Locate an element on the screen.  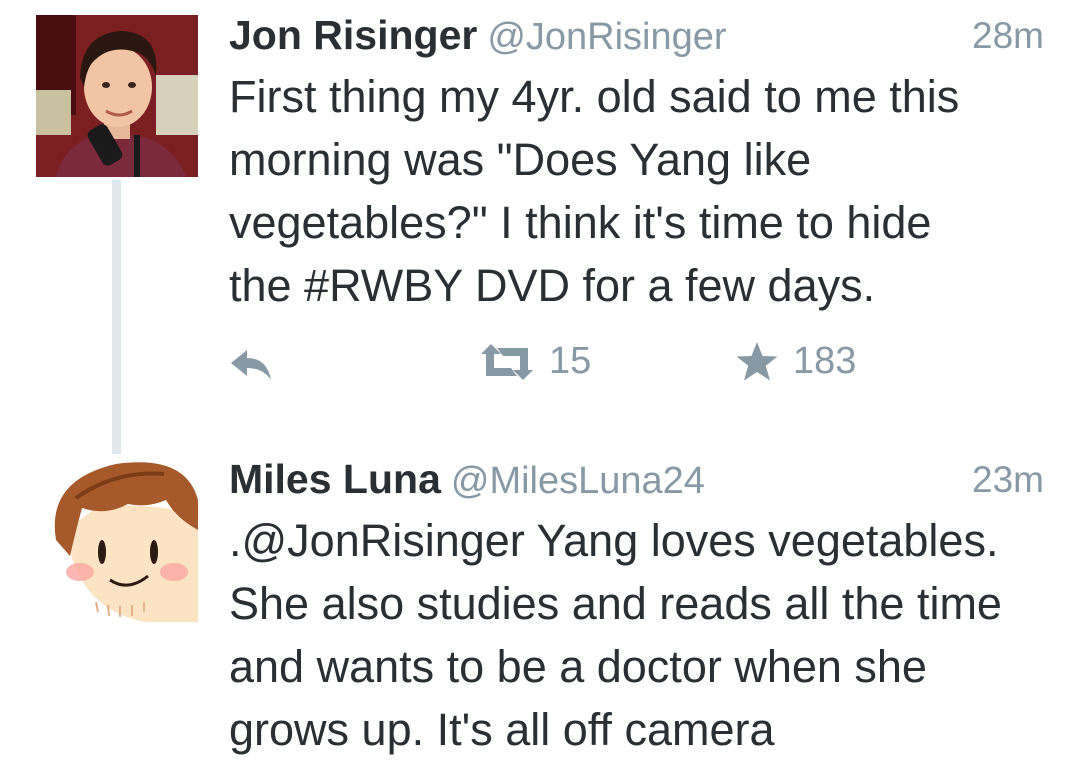
tweet-actions: 15 183 is located at coordinates (579, 365).